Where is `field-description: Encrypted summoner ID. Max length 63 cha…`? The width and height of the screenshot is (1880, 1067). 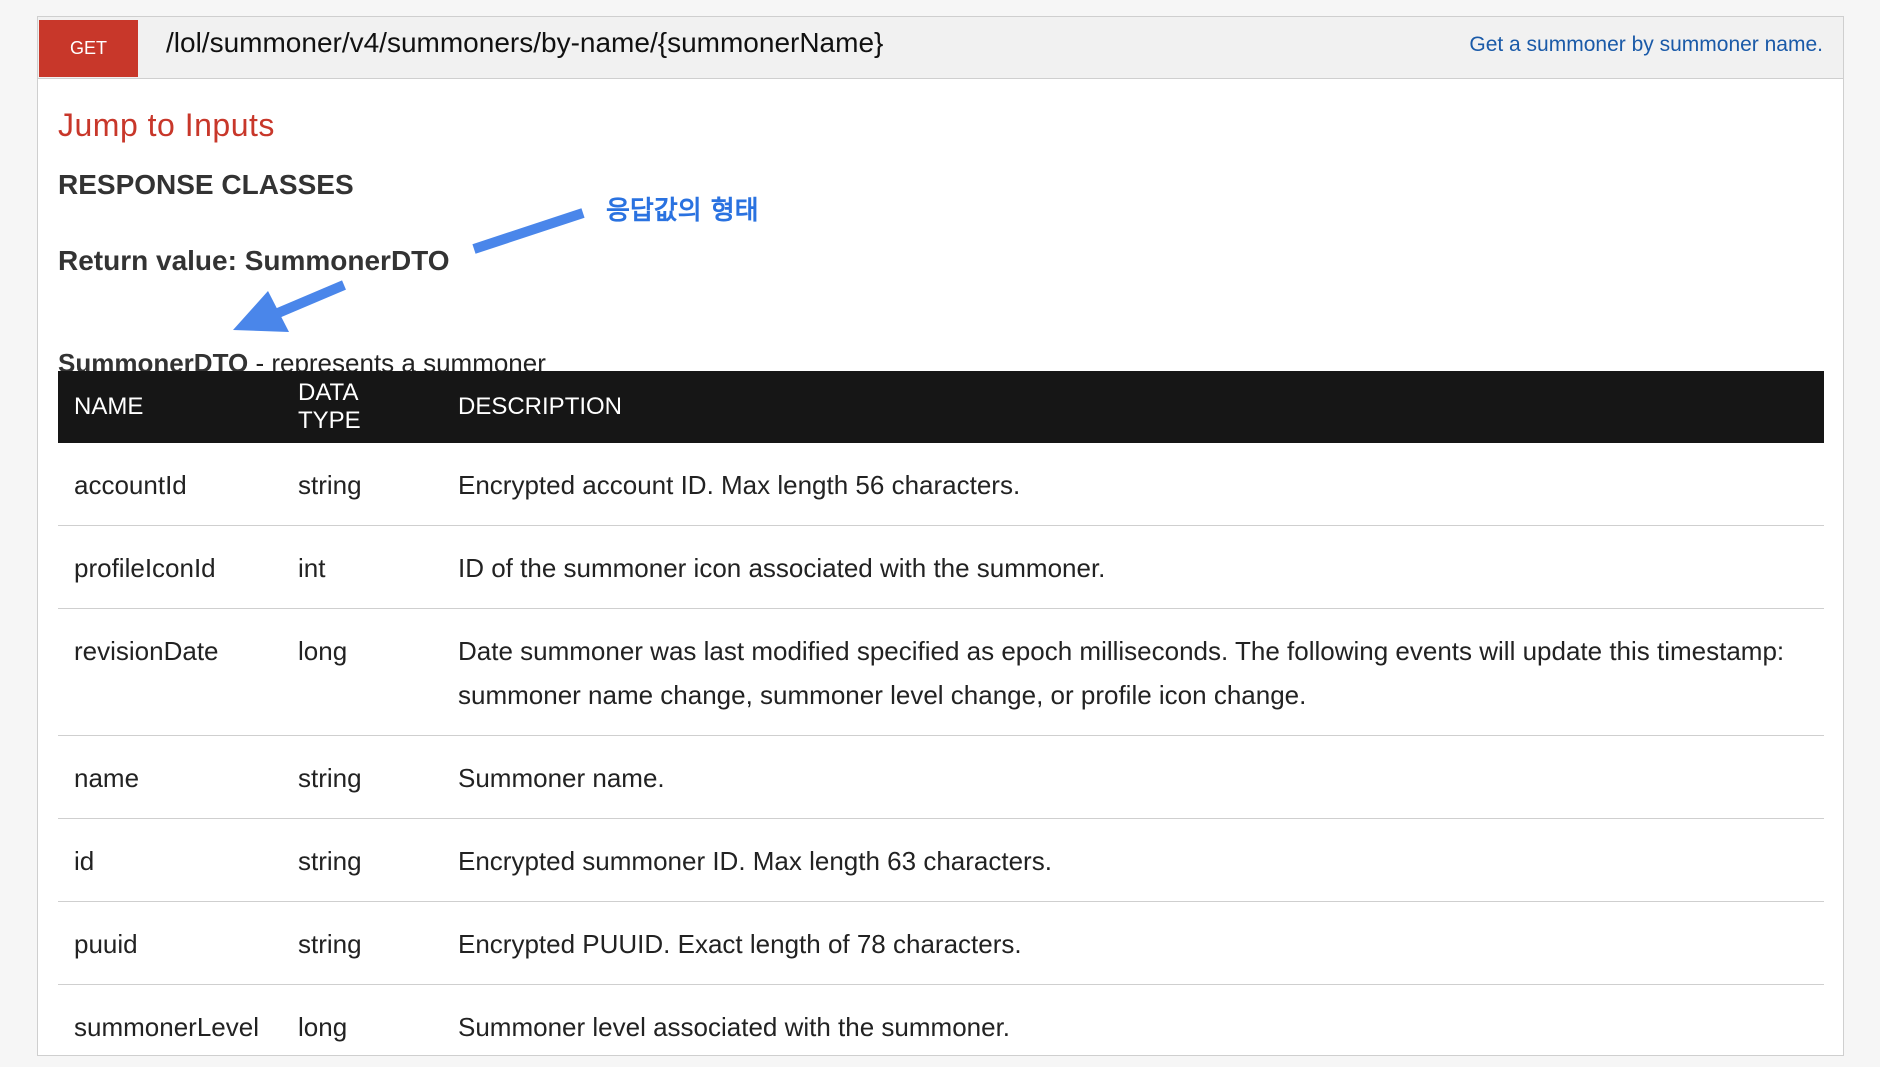
field-description: Encrypted summoner ID. Max length 63 cha… is located at coordinates (1133, 860).